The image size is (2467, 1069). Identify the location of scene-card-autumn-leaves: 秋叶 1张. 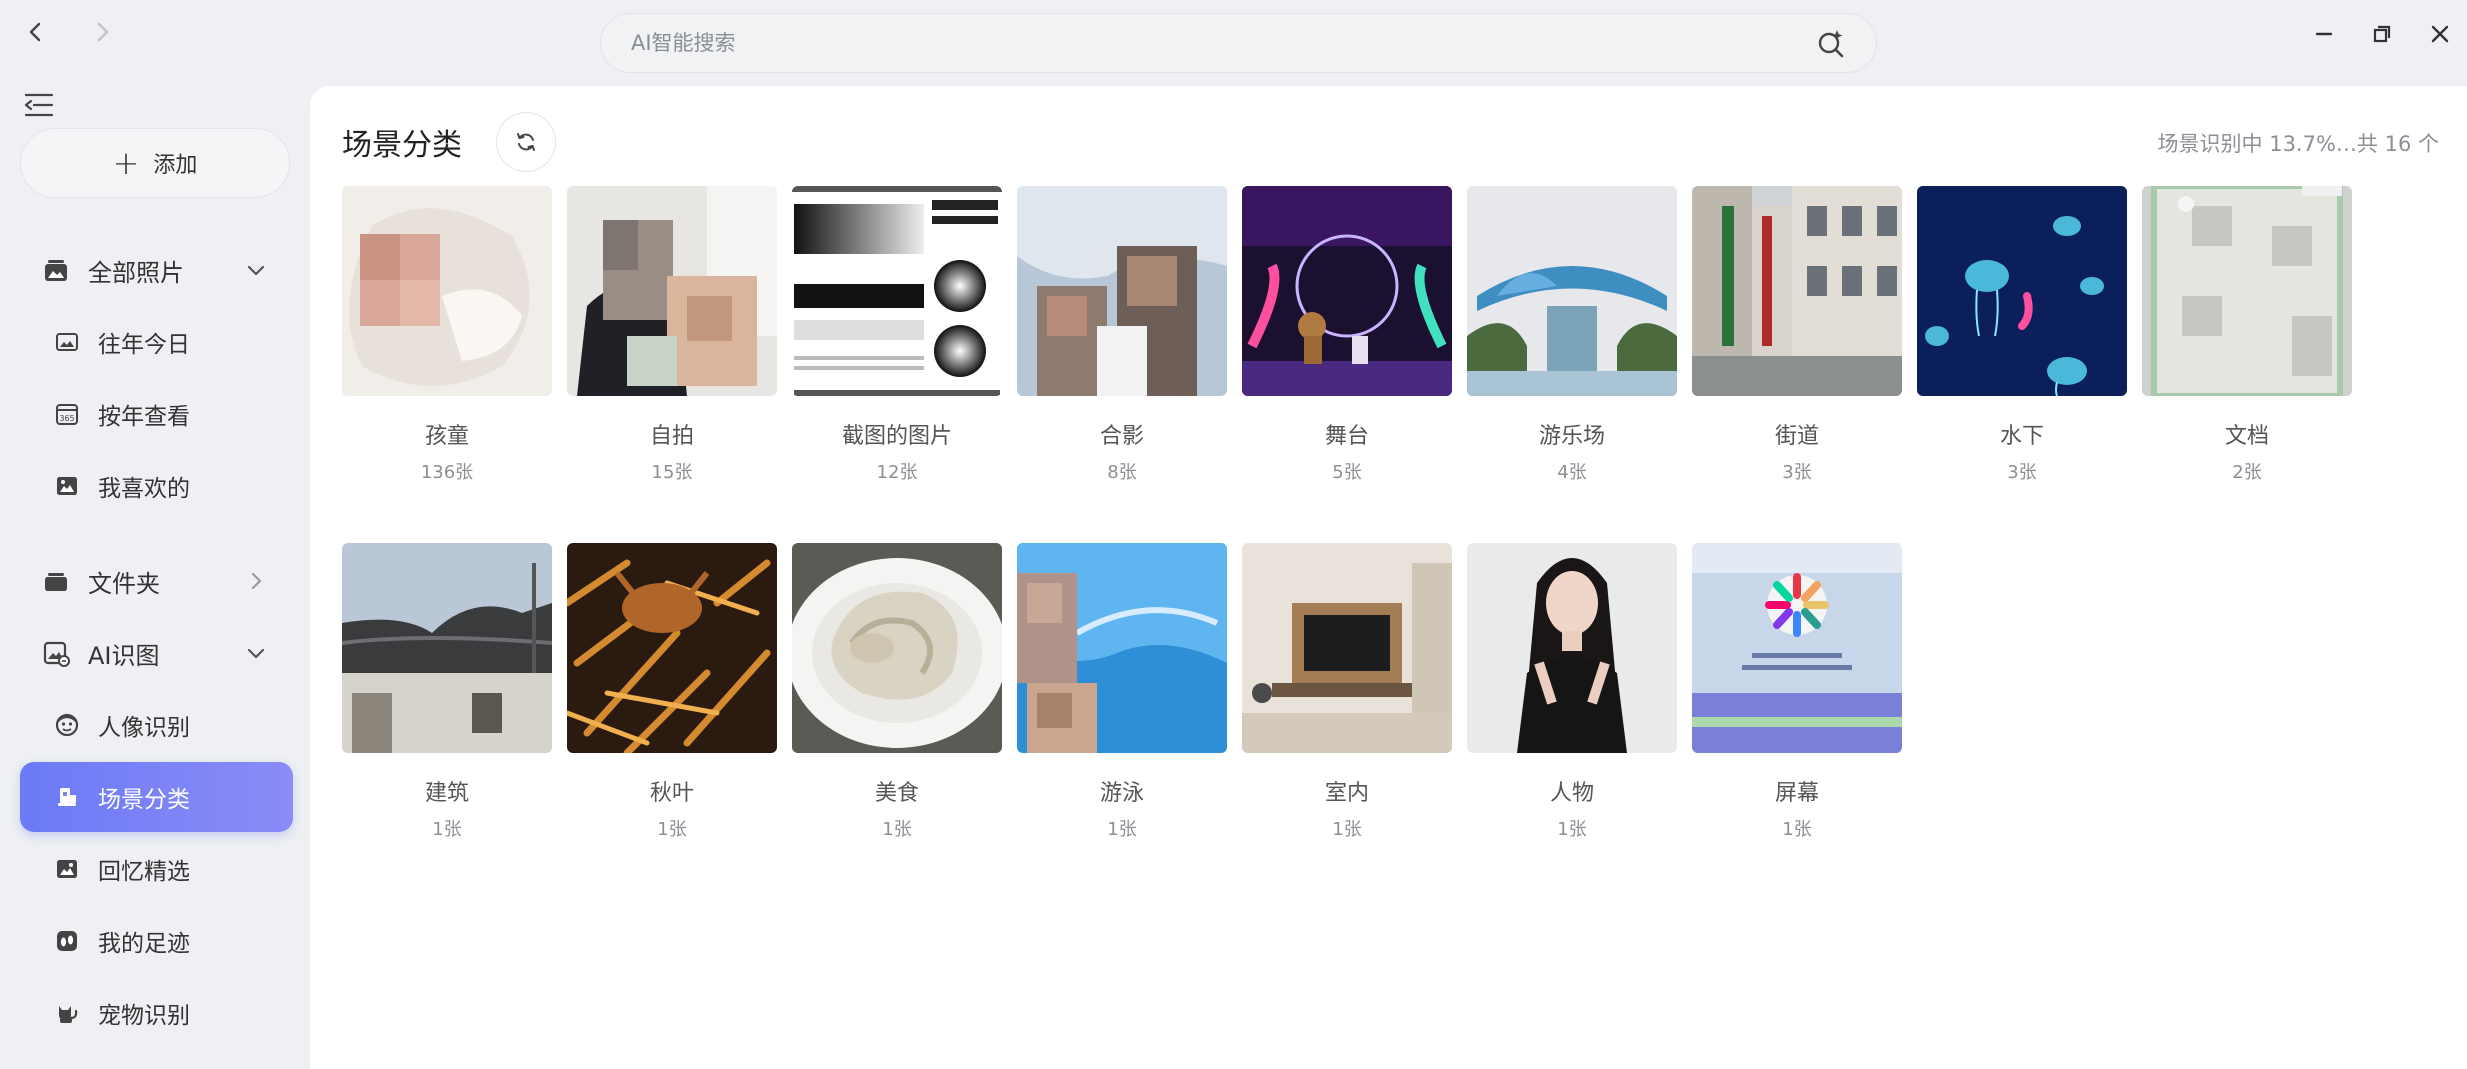
(672, 692).